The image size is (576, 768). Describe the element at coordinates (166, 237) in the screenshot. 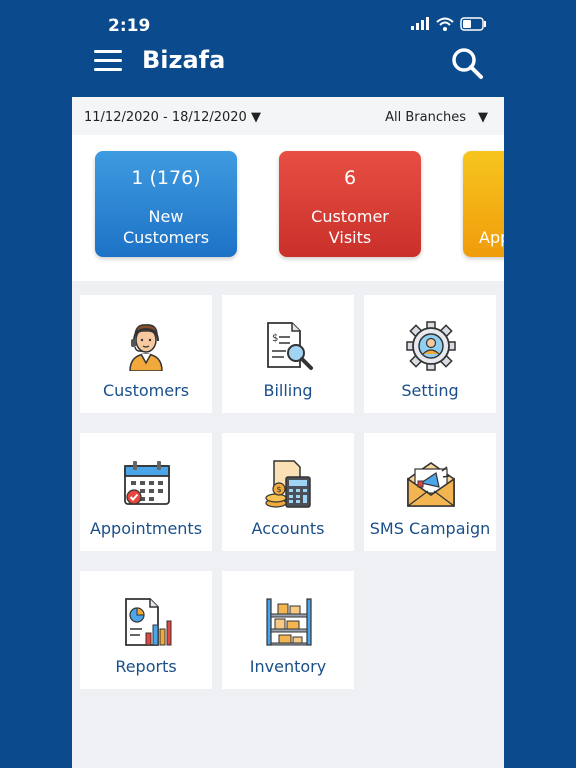

I see `stat-label-line: Customers` at that location.